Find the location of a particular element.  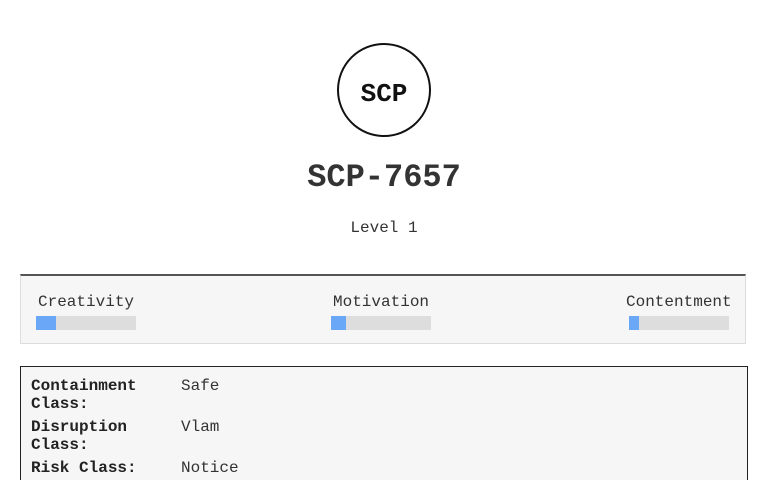

stat-bar-fill-creativity is located at coordinates (46, 323).